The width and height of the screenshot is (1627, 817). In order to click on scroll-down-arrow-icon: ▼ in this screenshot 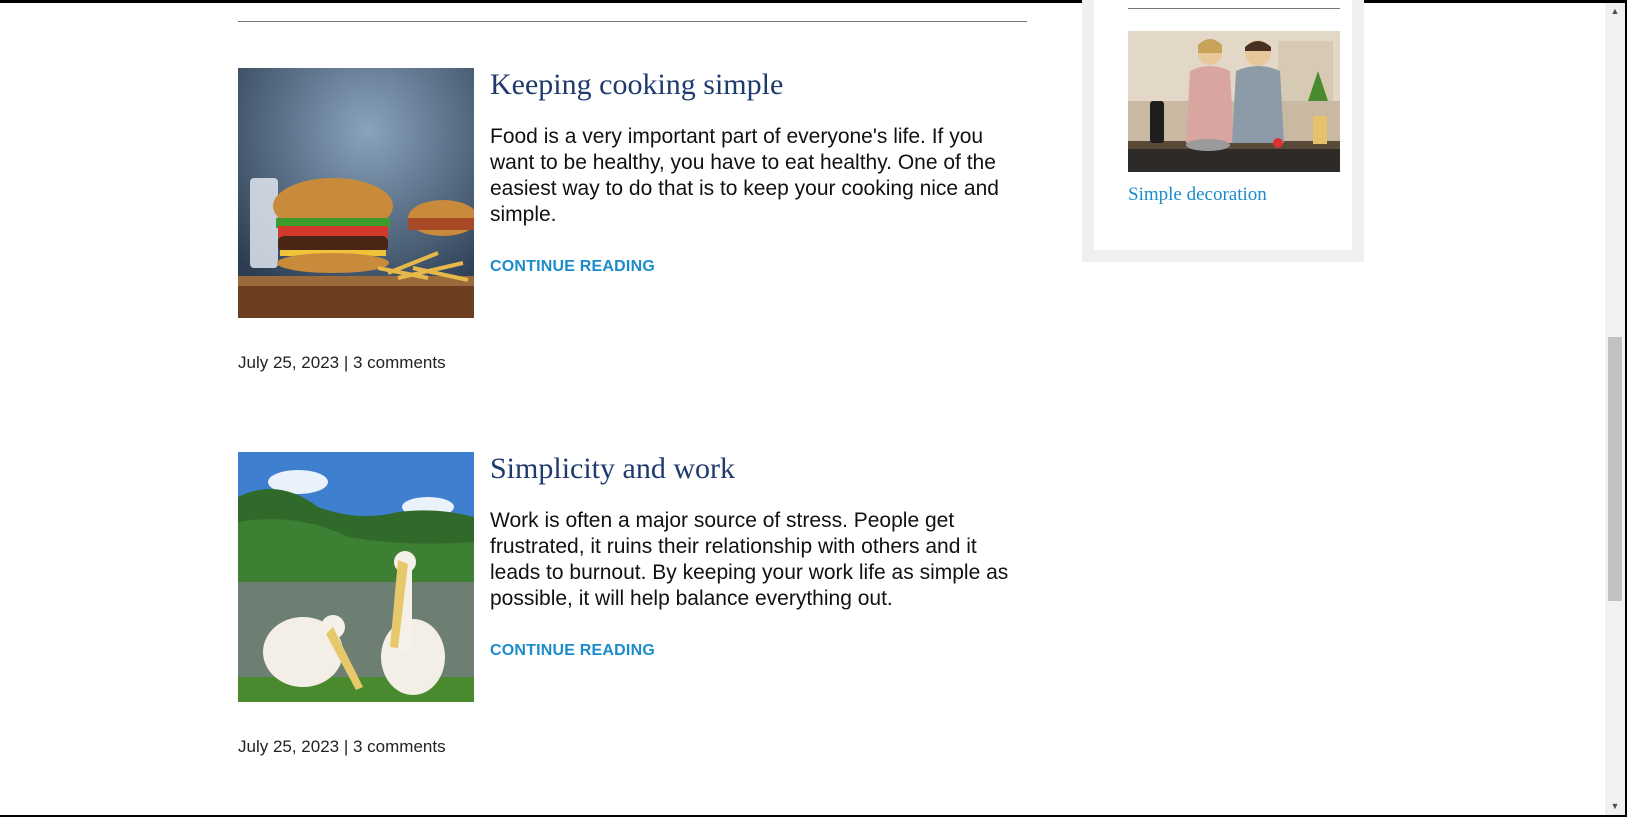, I will do `click(1615, 806)`.